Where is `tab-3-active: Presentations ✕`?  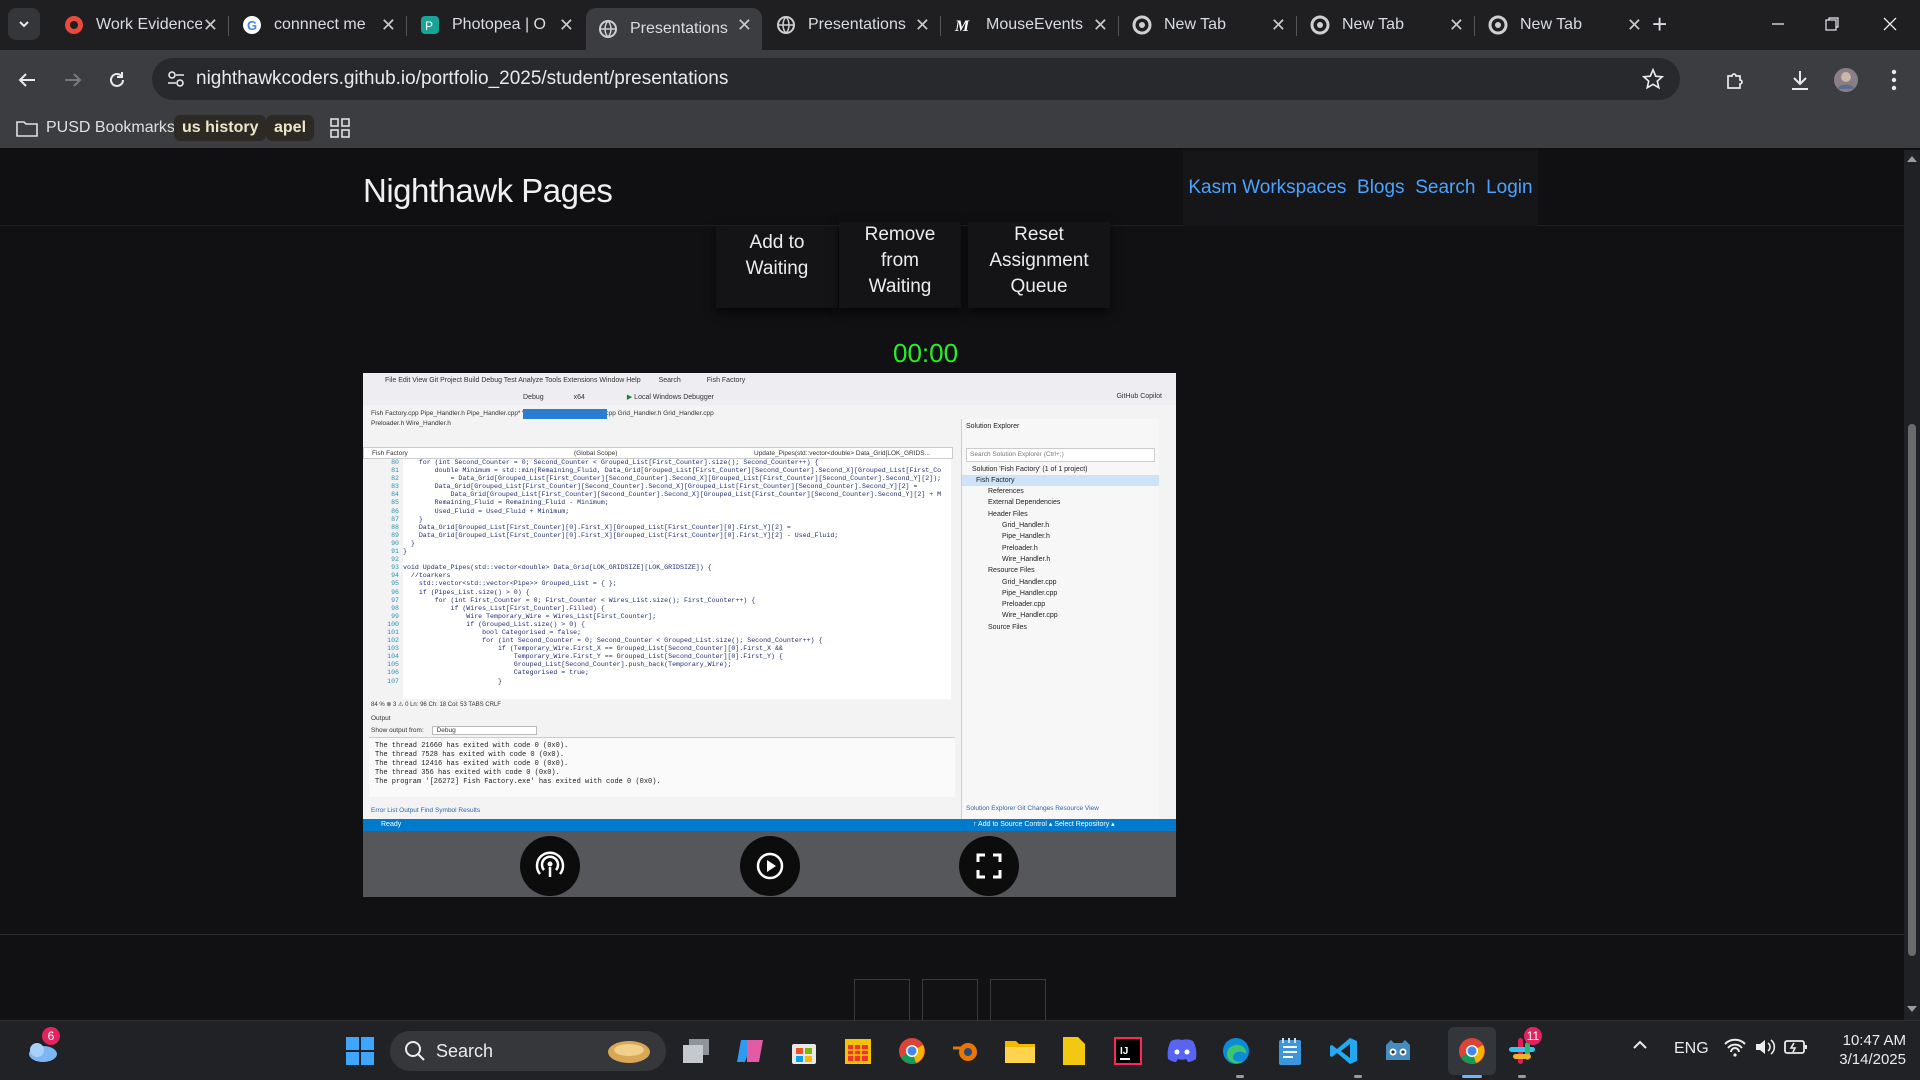 tab-3-active: Presentations ✕ is located at coordinates (674, 29).